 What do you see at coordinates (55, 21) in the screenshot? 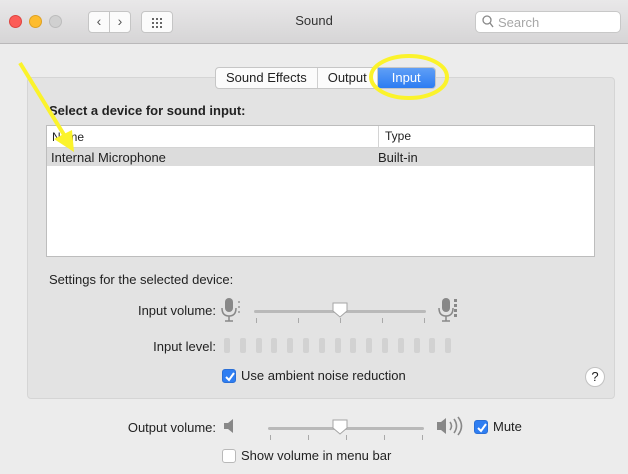
I see `zoom-window-button` at bounding box center [55, 21].